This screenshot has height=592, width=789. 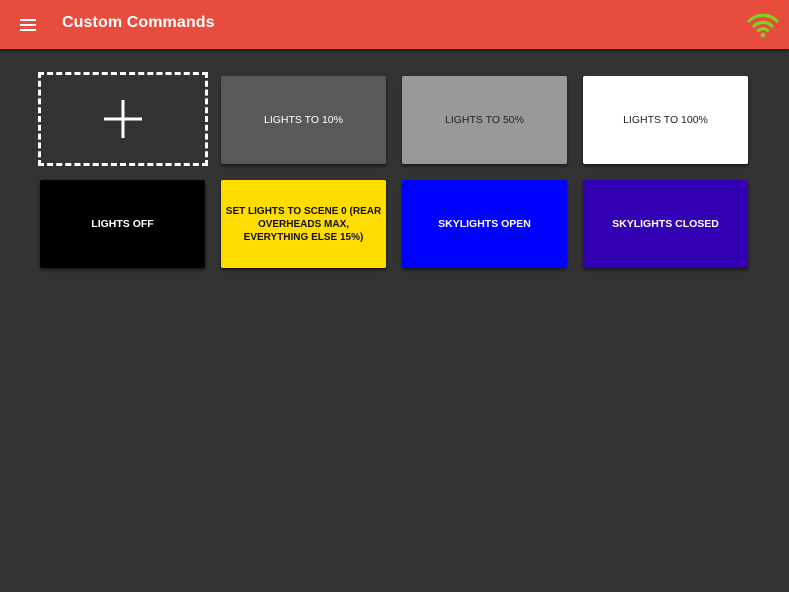 What do you see at coordinates (394, 24) in the screenshot?
I see `app-bar: Custom Commands` at bounding box center [394, 24].